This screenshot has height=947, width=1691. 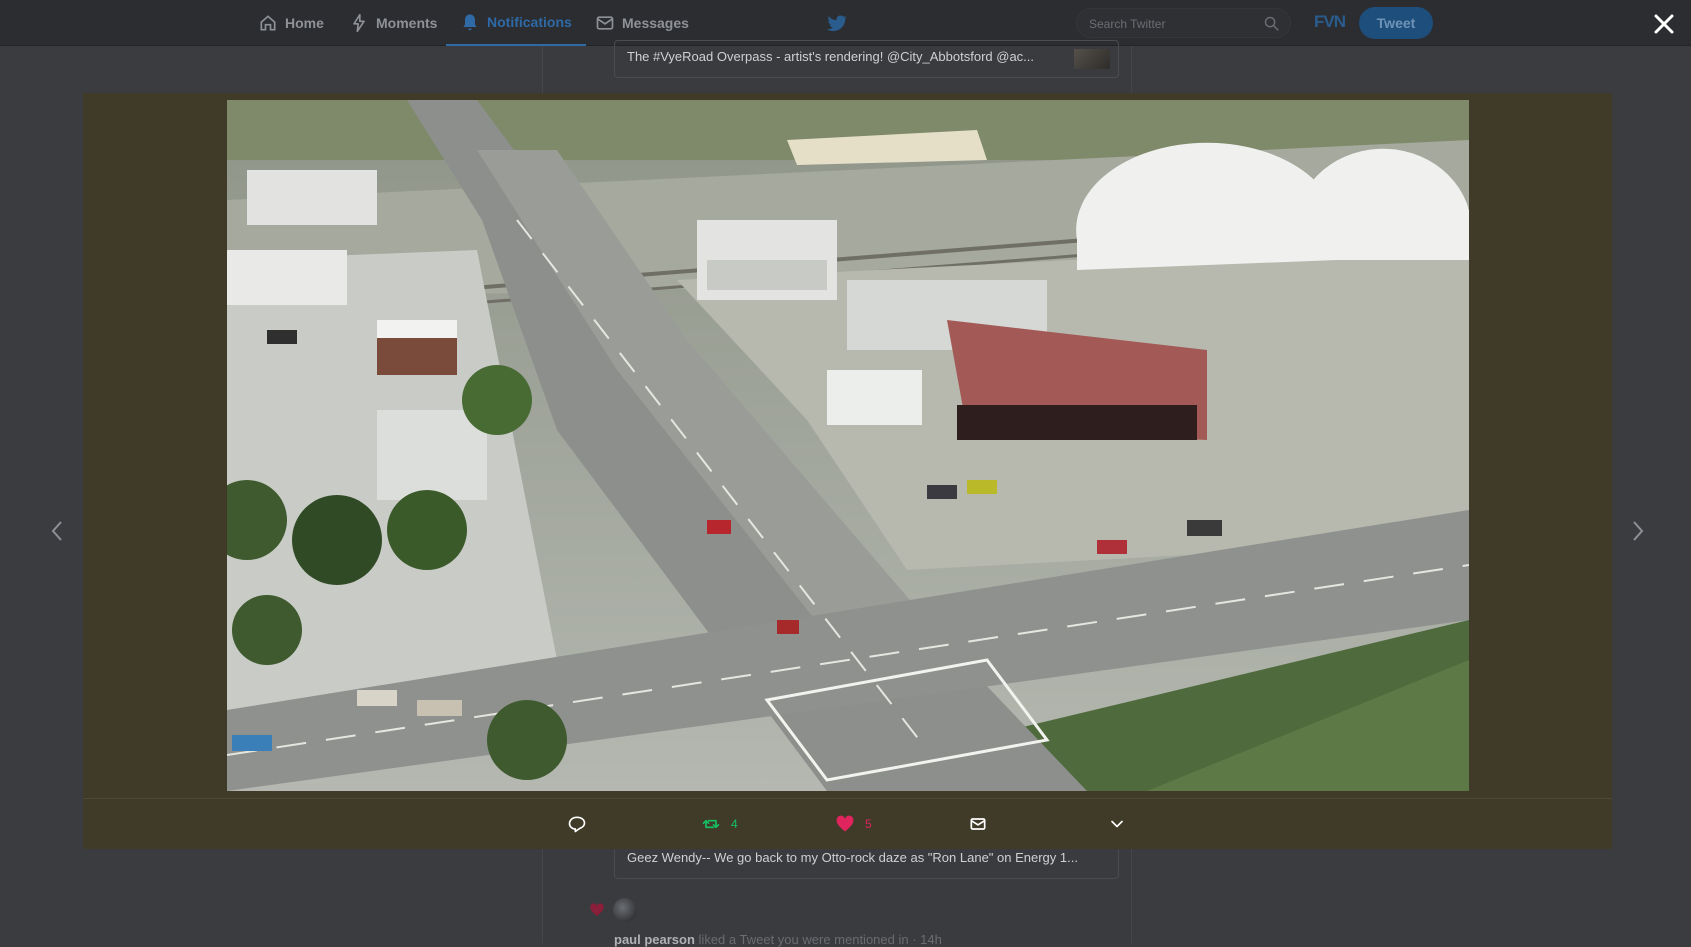 What do you see at coordinates (1638, 531) in the screenshot?
I see `next-arrow-icon` at bounding box center [1638, 531].